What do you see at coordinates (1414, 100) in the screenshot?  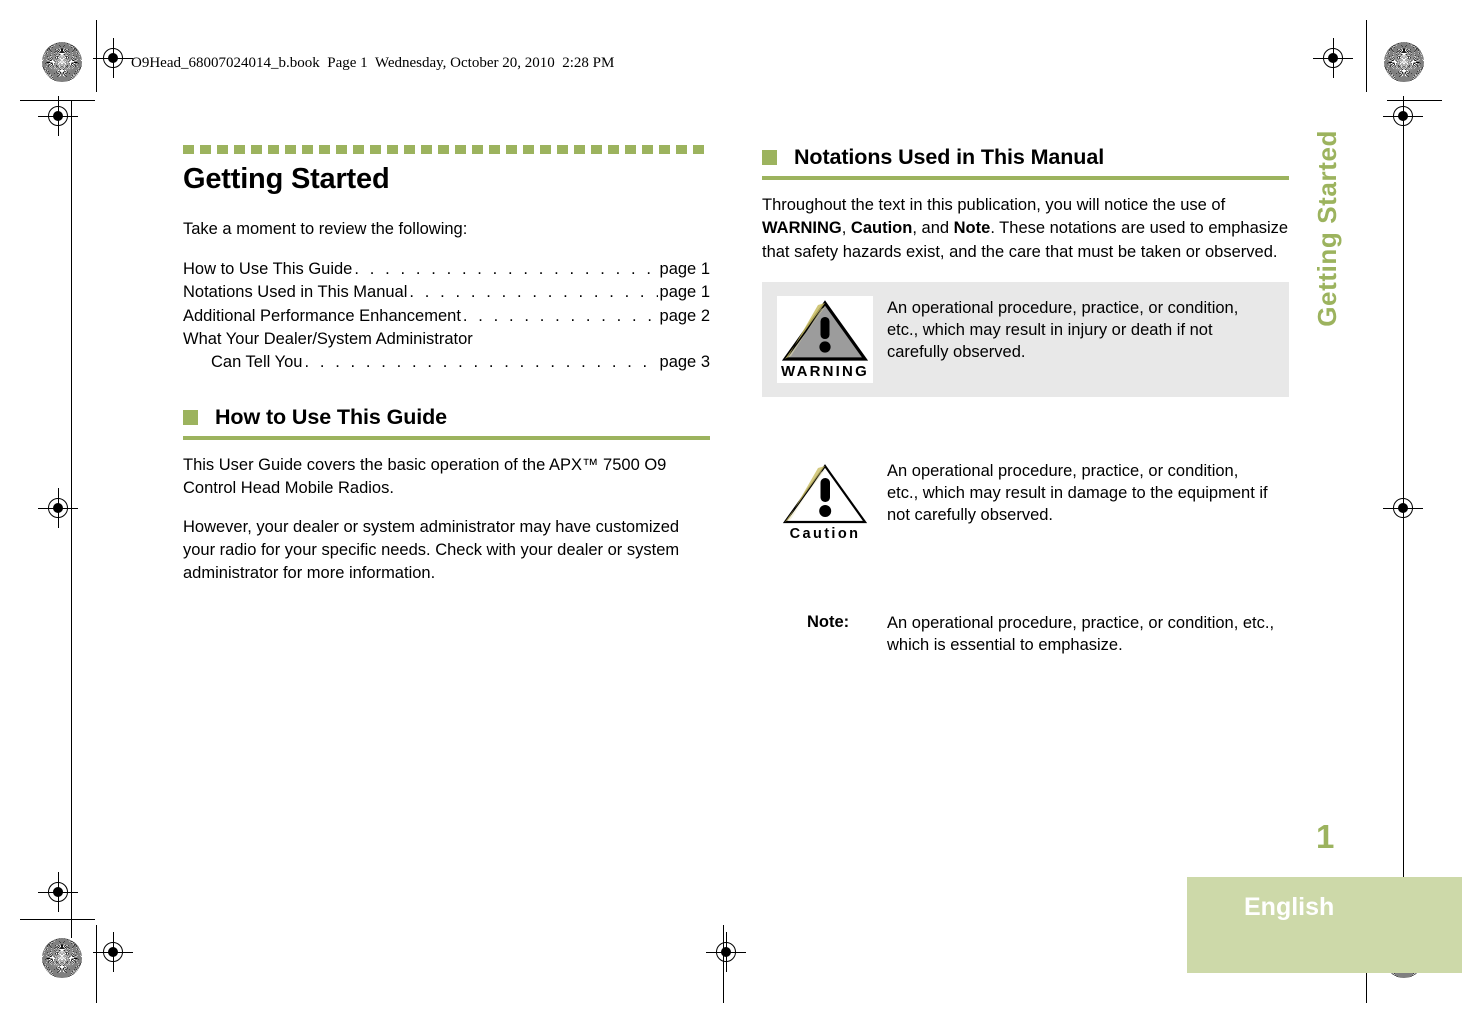 I see `crop-line-upper-right-horizontal` at bounding box center [1414, 100].